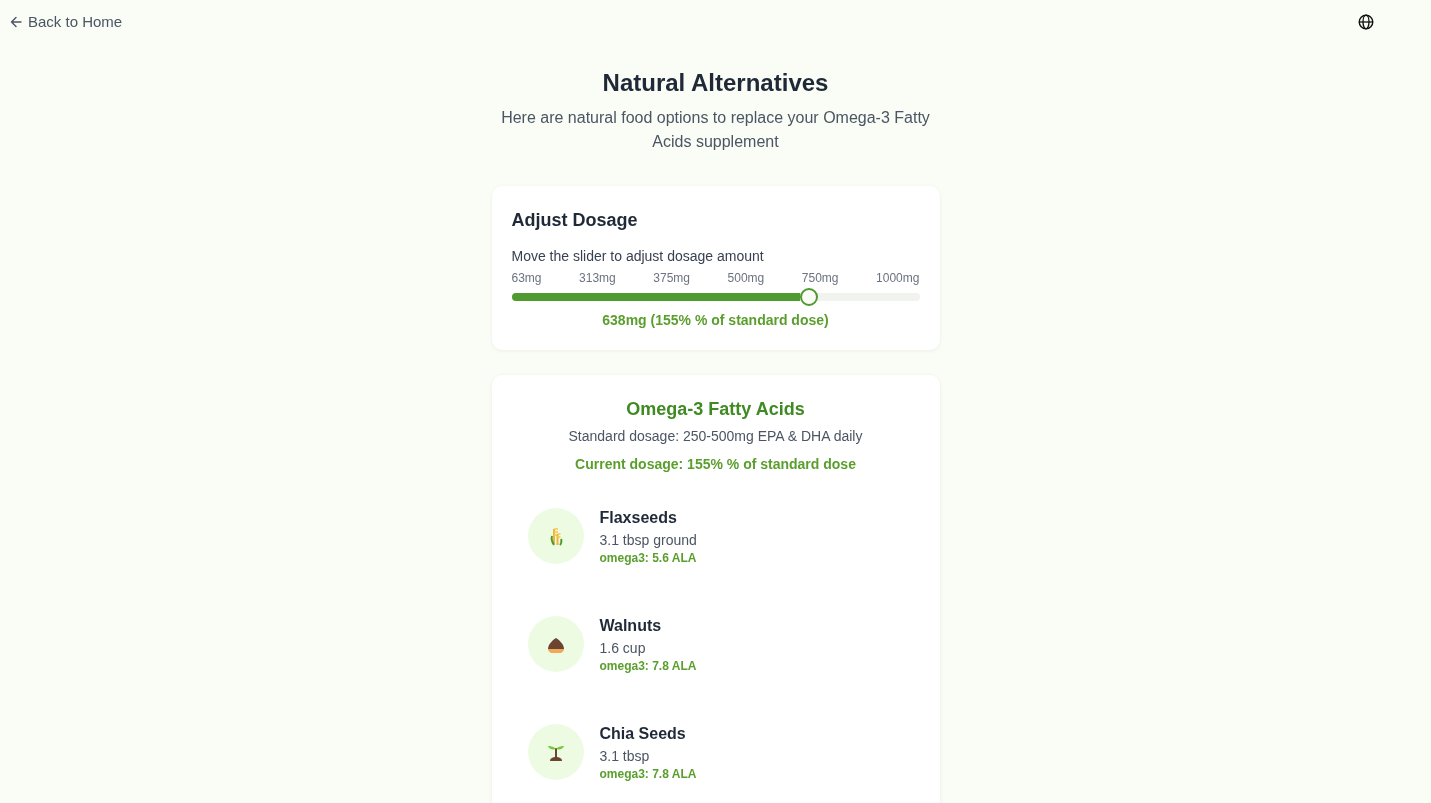 This screenshot has height=803, width=1431. I want to click on slider-hint: Move the slider to adjust dosage amount, so click(638, 256).